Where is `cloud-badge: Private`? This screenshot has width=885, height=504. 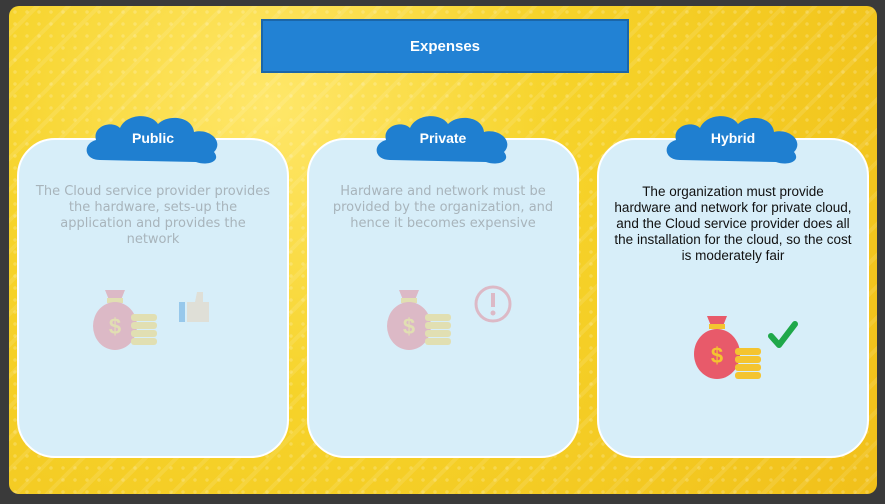
cloud-badge: Private is located at coordinates (443, 139).